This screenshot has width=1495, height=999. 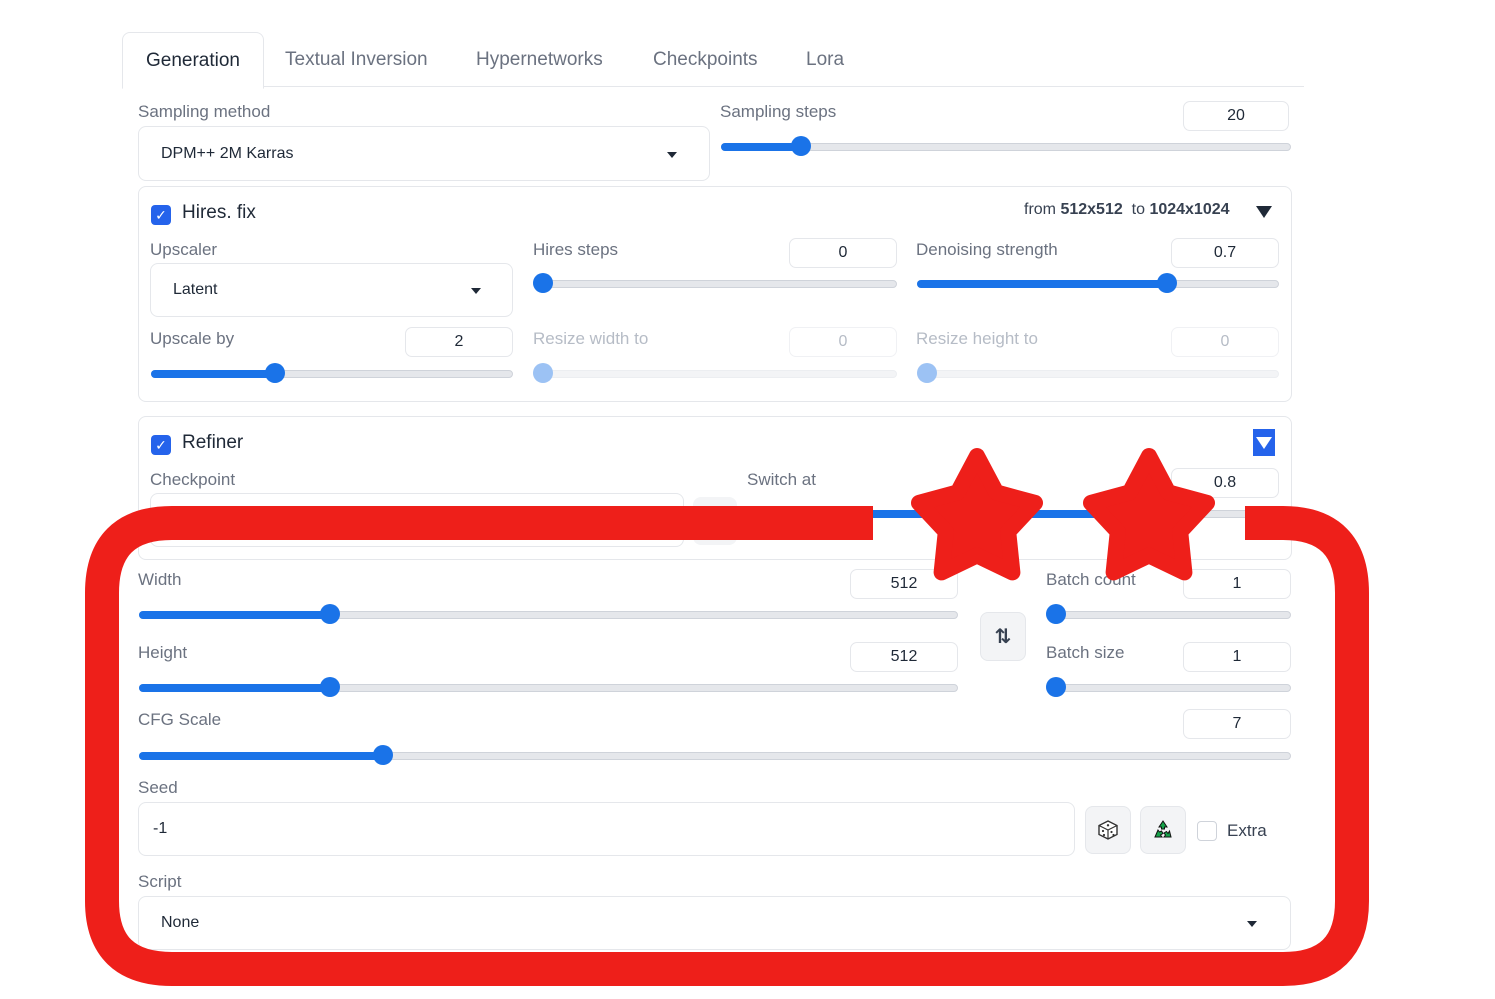 What do you see at coordinates (548, 687) in the screenshot?
I see `height-slider` at bounding box center [548, 687].